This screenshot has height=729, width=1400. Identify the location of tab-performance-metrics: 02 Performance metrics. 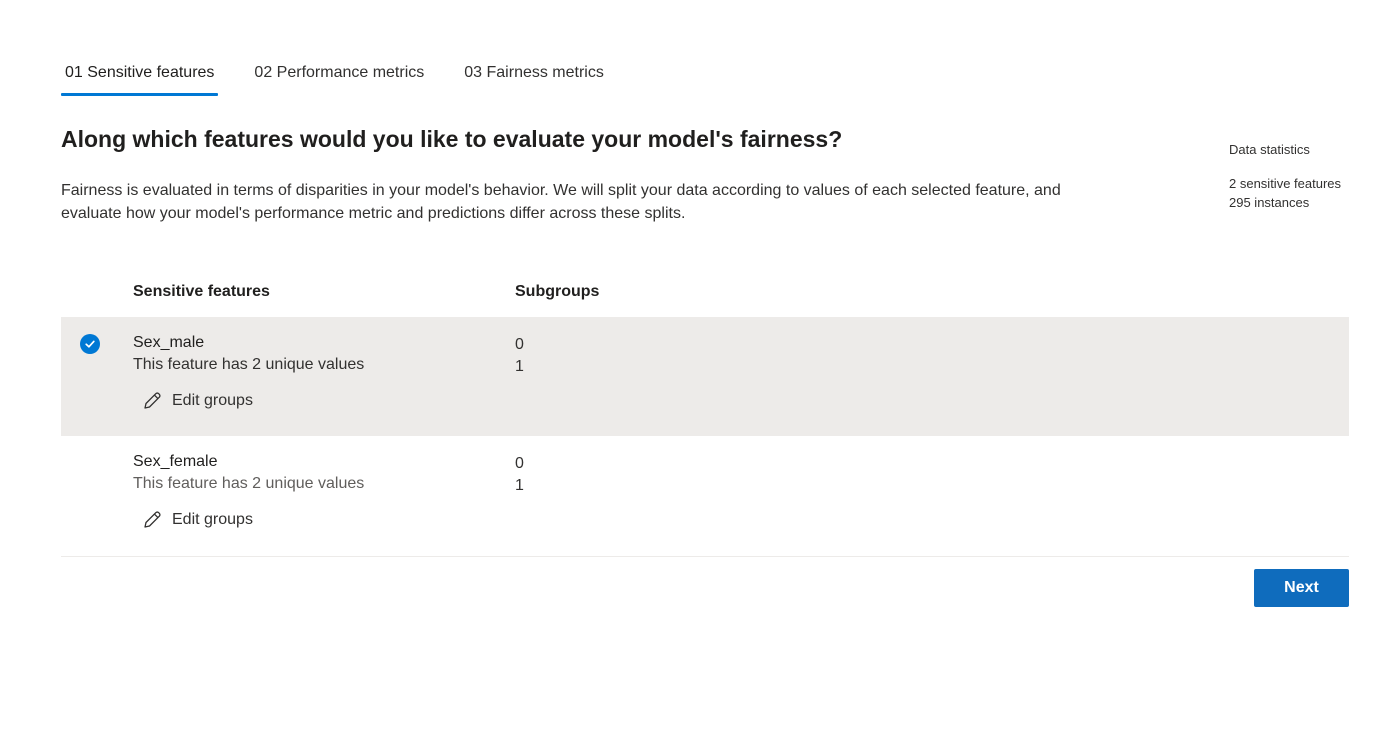
(339, 78).